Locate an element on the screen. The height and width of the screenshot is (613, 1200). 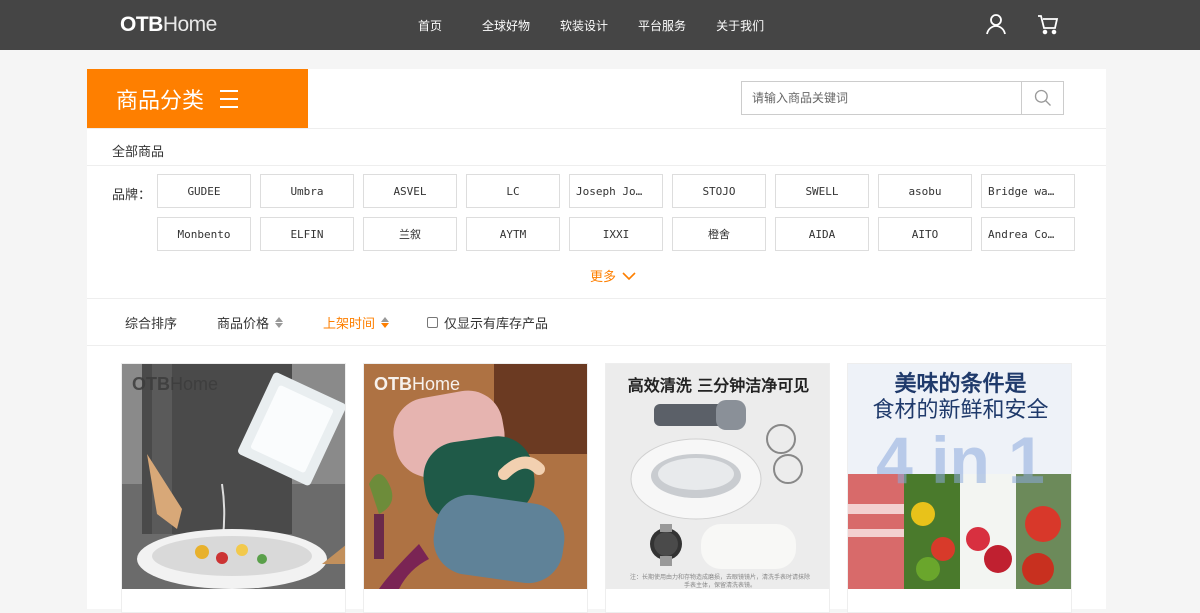
more-brands-button: 更多 is located at coordinates (613, 275).